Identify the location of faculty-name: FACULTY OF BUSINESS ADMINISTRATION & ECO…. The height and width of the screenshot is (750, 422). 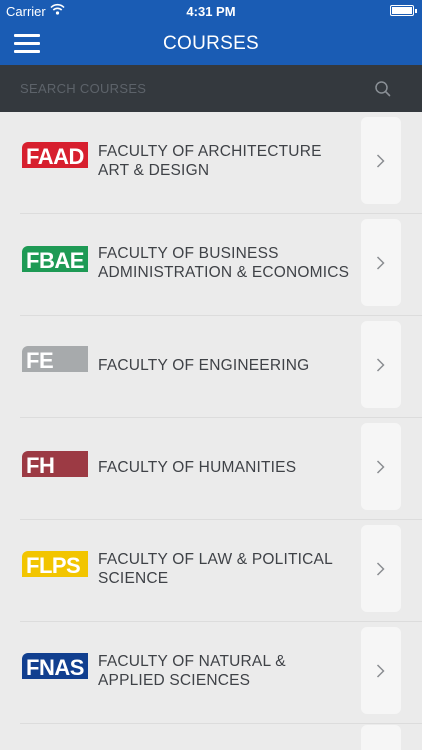
(224, 263).